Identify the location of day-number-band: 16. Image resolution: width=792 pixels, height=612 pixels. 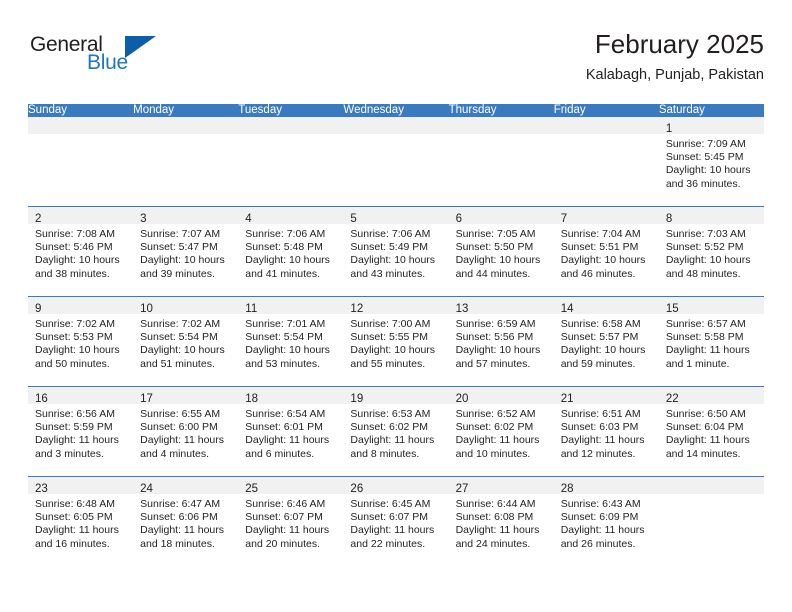
(81, 396).